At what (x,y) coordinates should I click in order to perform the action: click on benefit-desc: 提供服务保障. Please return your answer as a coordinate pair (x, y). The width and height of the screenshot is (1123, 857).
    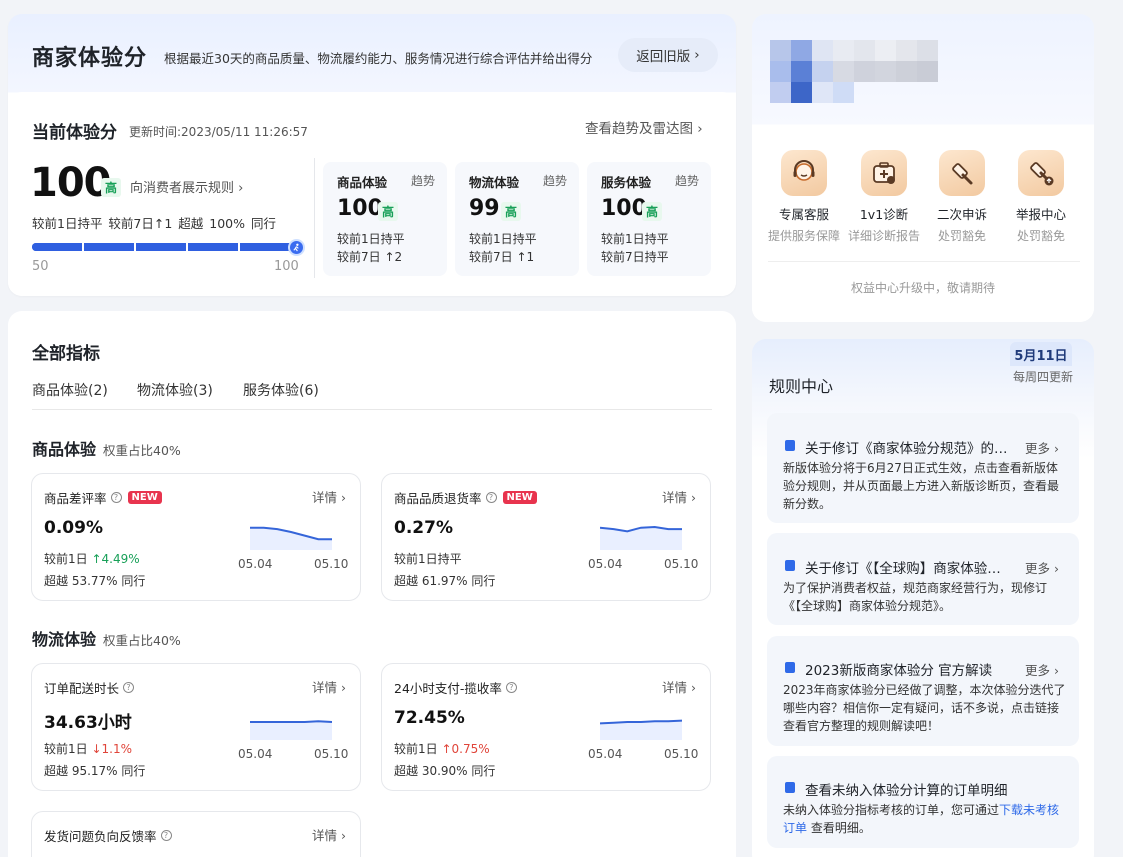
    Looking at the image, I should click on (803, 236).